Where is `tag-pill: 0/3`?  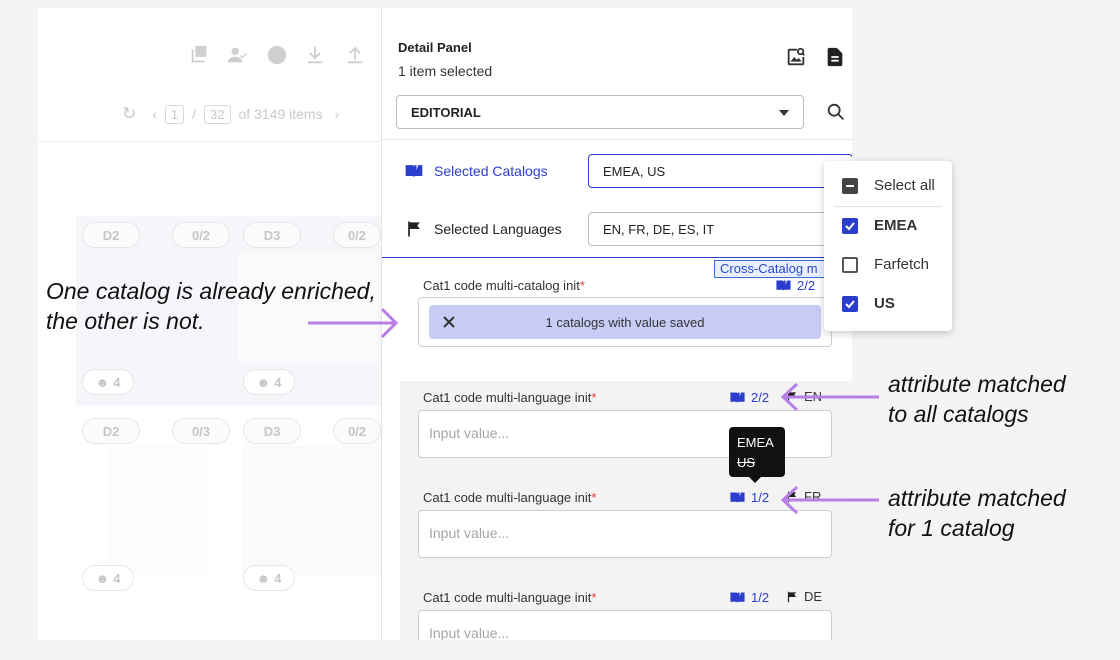
tag-pill: 0/3 is located at coordinates (201, 431).